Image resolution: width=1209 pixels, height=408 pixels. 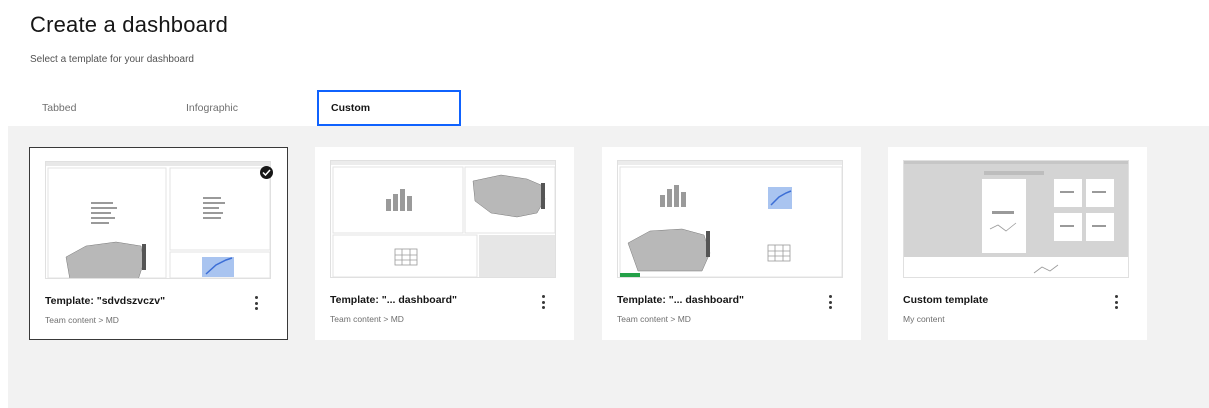 I want to click on template-card: Template: "sdvdszvczv" Team content > MD, so click(x=158, y=243).